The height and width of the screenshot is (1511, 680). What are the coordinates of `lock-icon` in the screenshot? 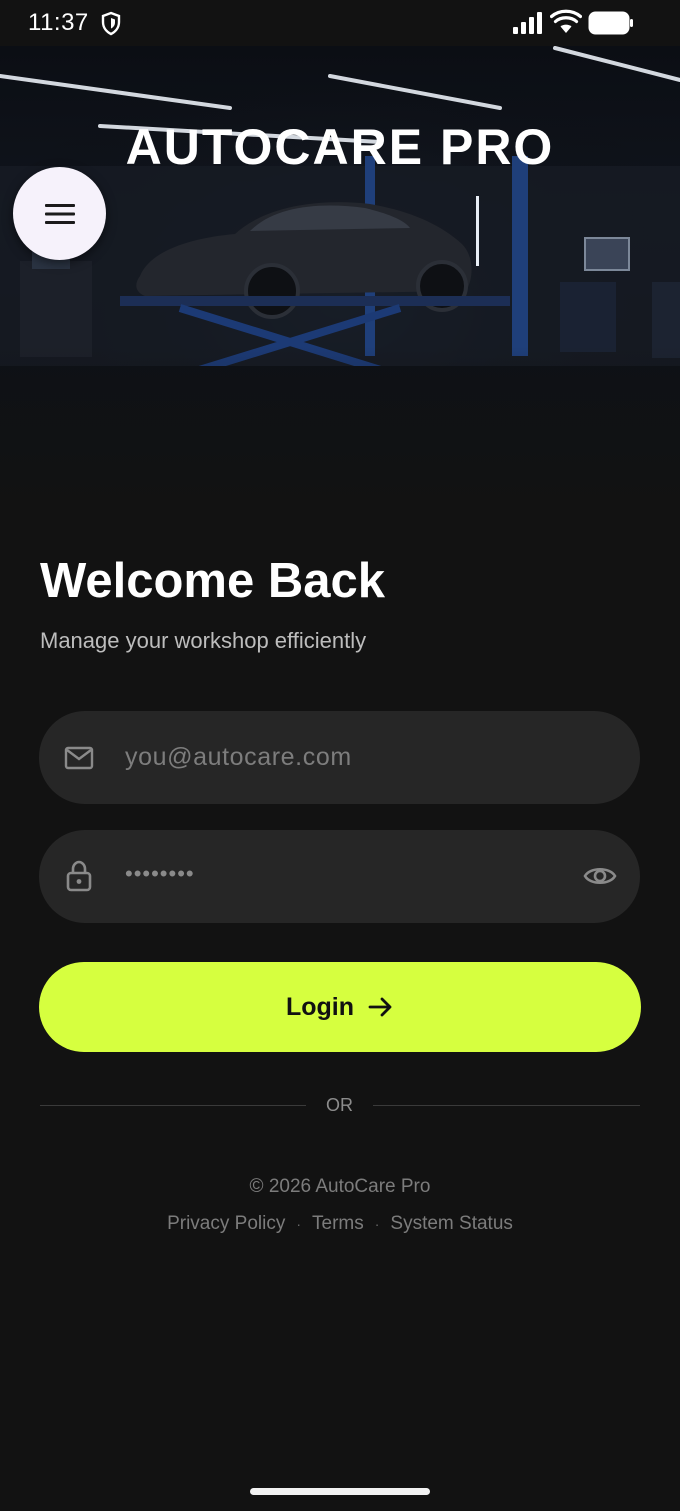 It's located at (79, 876).